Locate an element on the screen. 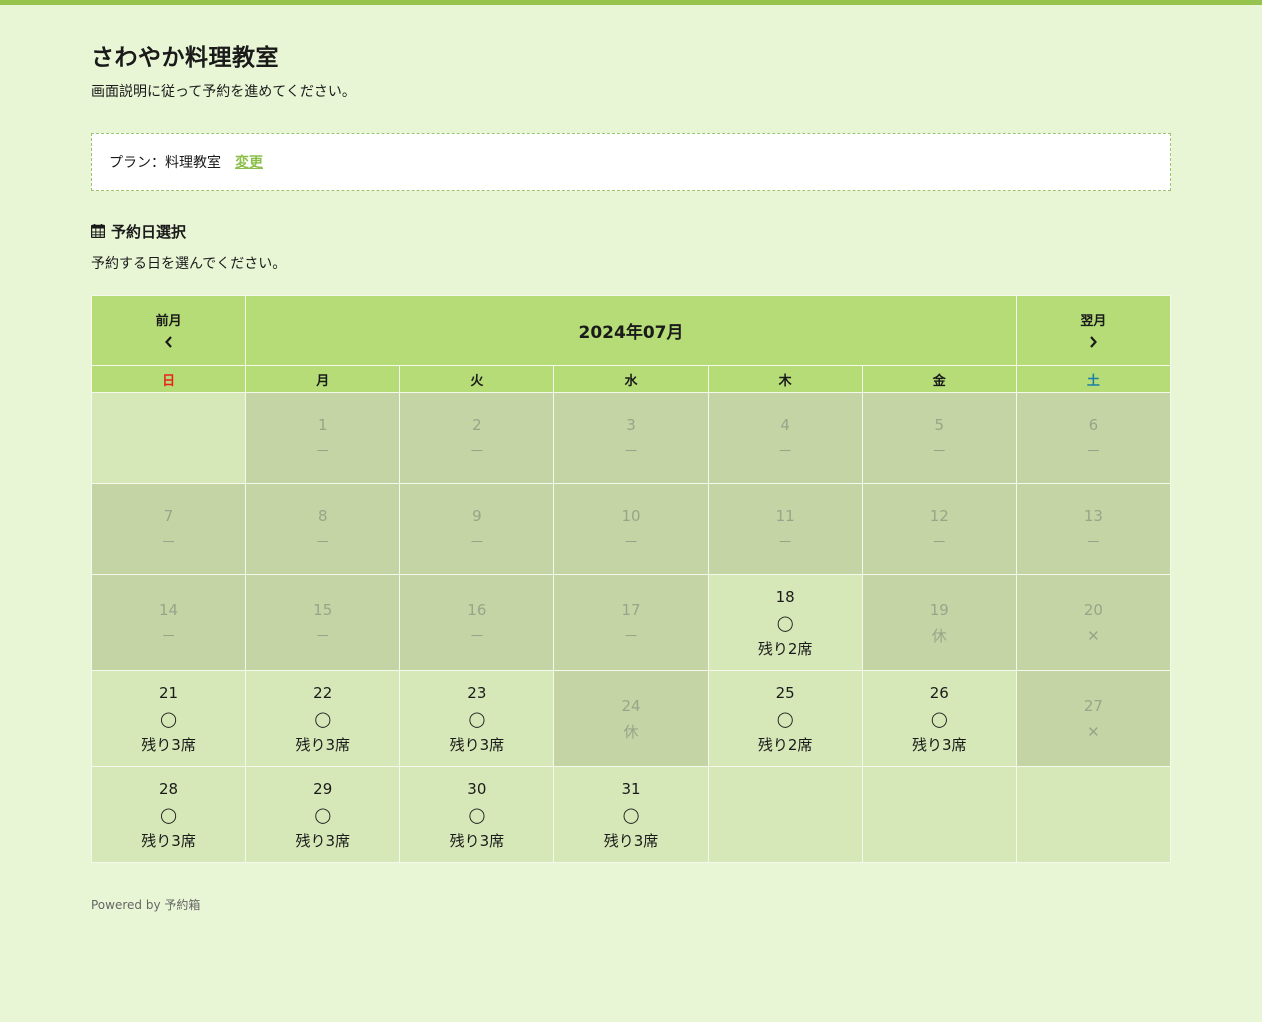 This screenshot has width=1262, height=1022. calendar-day-8: 8 － is located at coordinates (323, 529).